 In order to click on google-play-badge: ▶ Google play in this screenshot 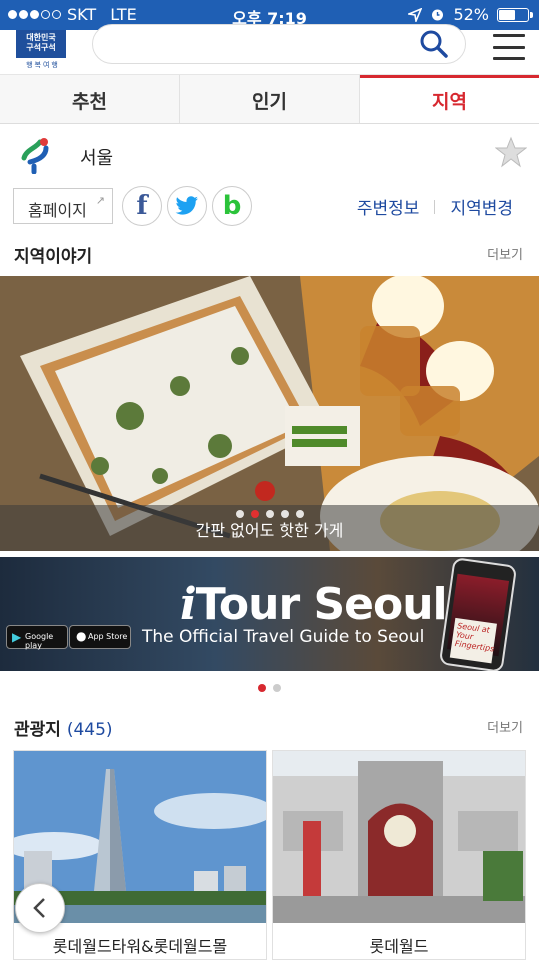, I will do `click(37, 637)`.